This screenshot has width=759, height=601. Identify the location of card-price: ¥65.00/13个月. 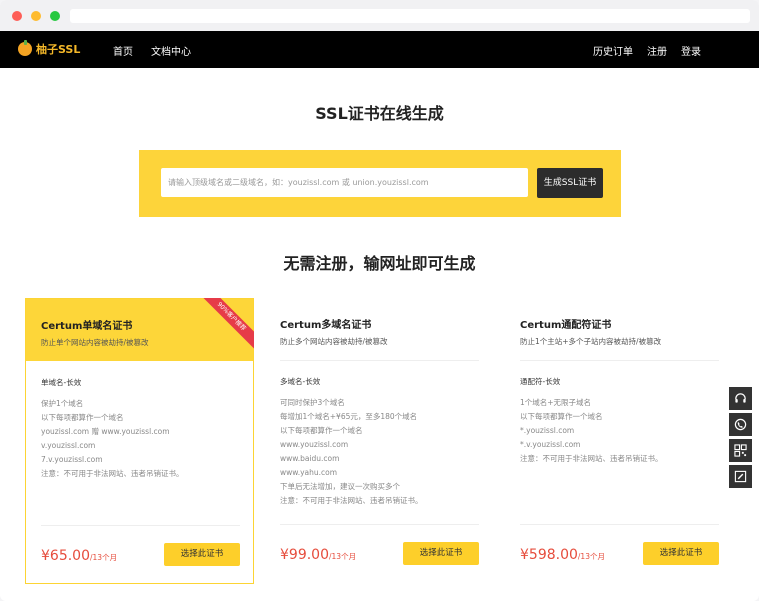
(79, 554).